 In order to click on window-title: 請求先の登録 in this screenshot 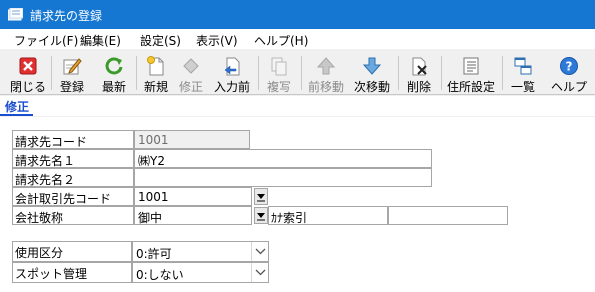, I will do `click(66, 16)`.